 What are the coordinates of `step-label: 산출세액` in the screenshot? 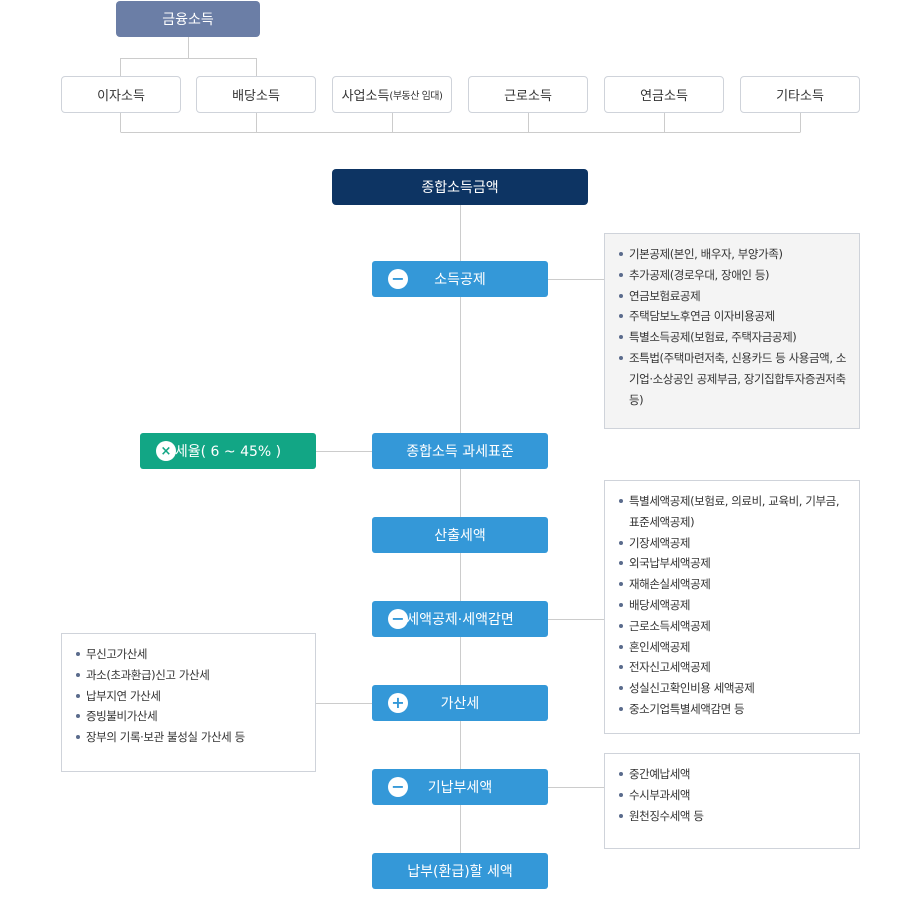 It's located at (460, 536).